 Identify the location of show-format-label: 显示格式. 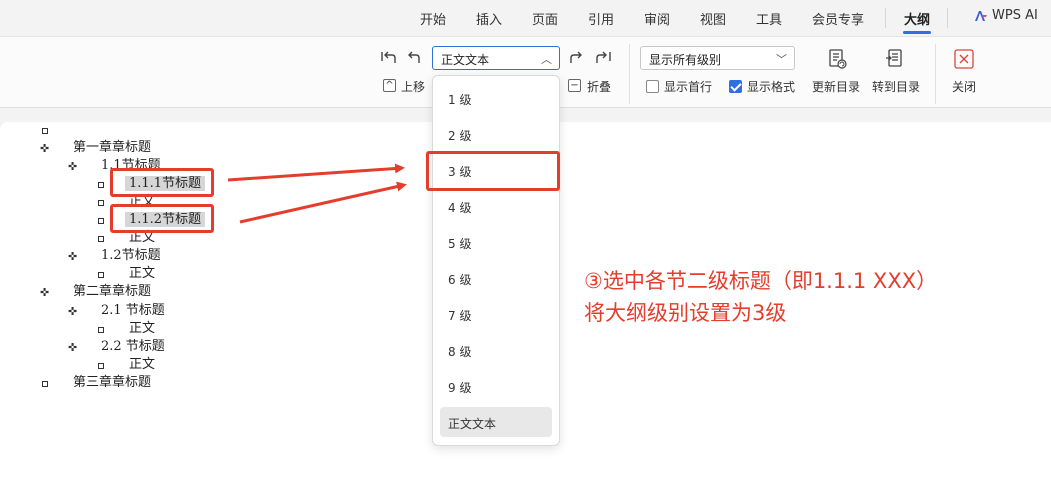
(771, 87).